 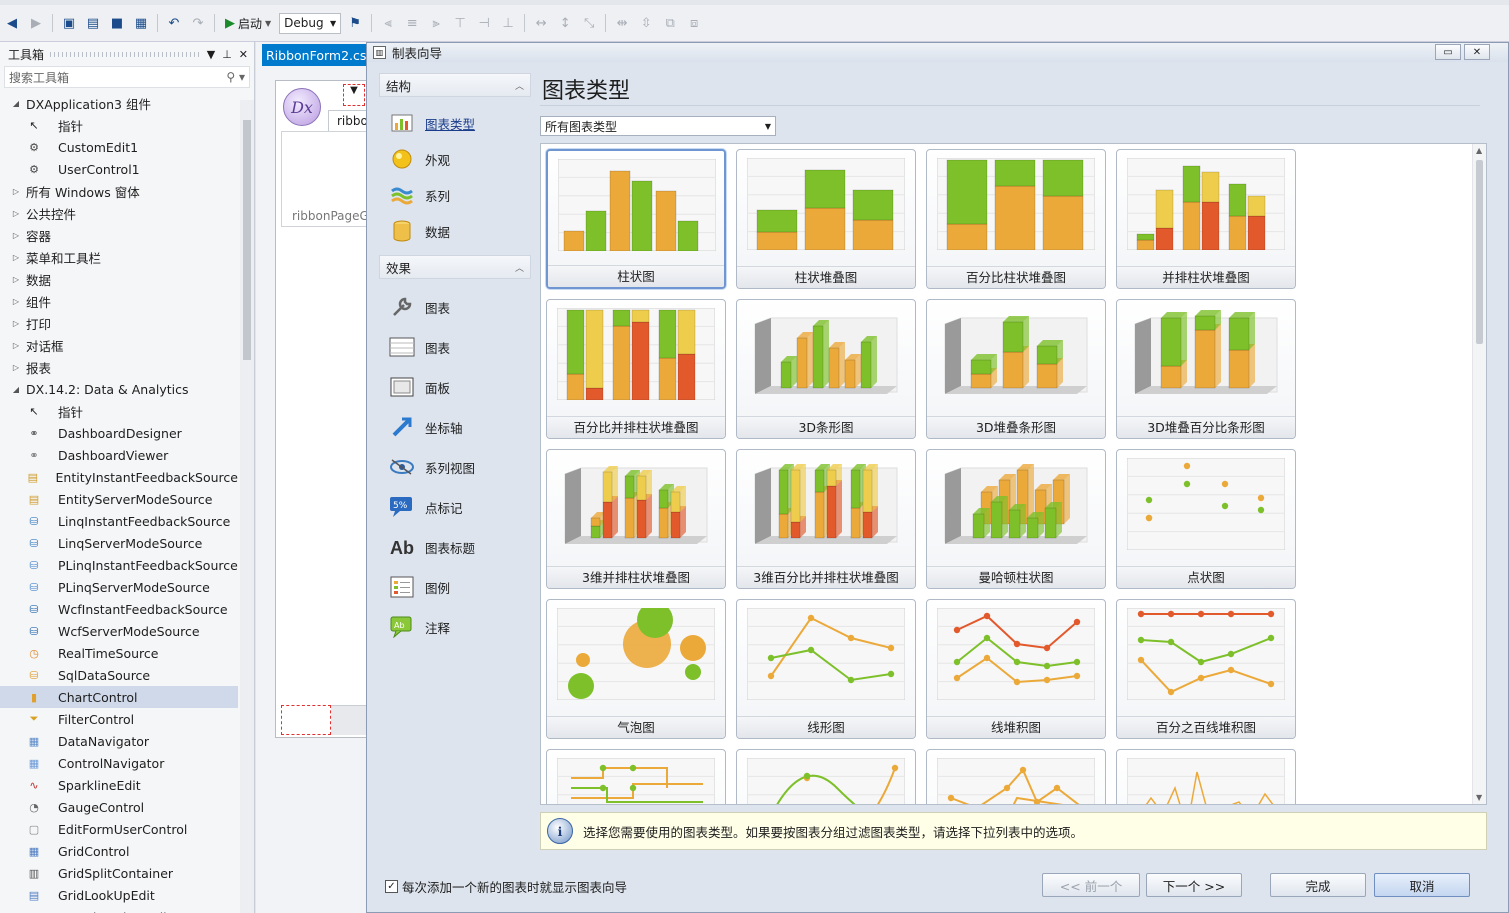 I want to click on nav-item: Ab 注释, so click(x=455, y=627).